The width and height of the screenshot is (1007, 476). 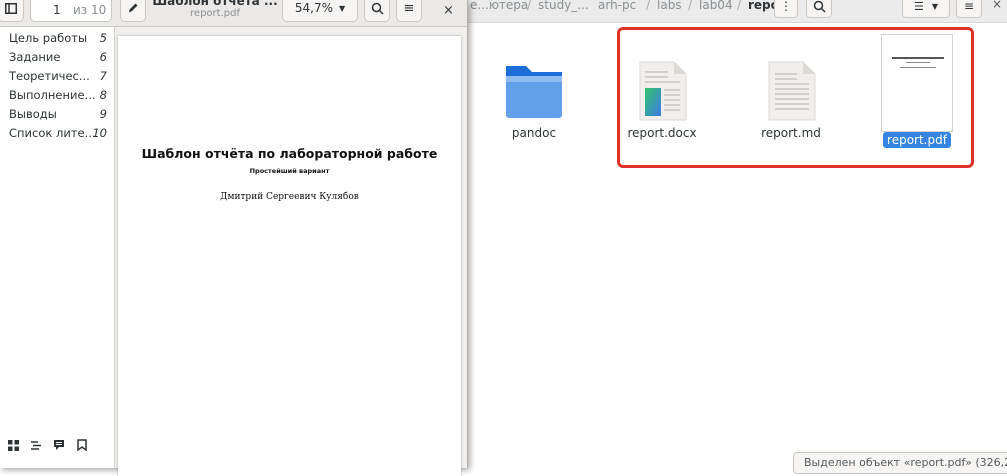 I want to click on breadcrumb-item: labs, so click(x=669, y=6).